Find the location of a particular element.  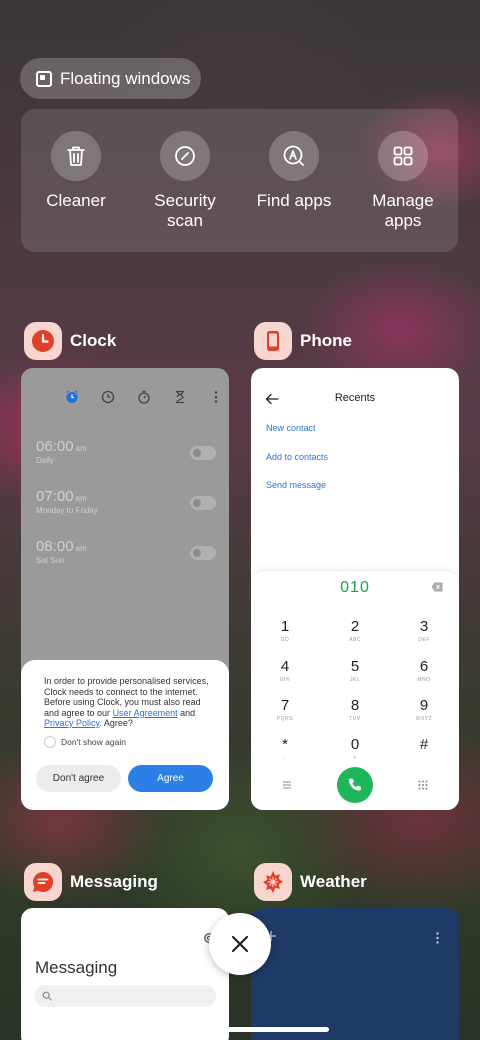

messaging-title: Messaging is located at coordinates (76, 967).